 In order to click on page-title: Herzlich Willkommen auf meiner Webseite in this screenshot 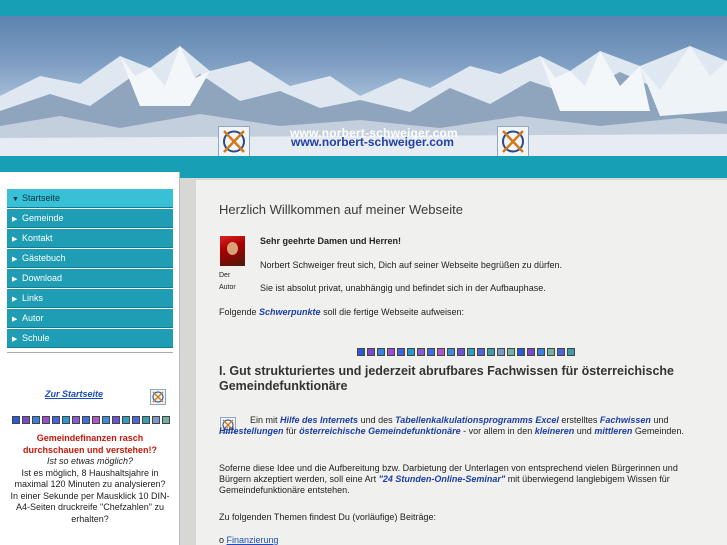, I will do `click(341, 209)`.